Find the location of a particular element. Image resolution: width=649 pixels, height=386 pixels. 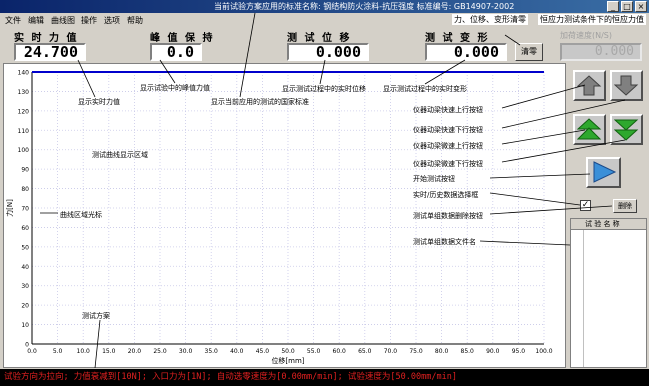

speed-callout: 恒应力测试条件下的恒应力值 is located at coordinates (592, 19).